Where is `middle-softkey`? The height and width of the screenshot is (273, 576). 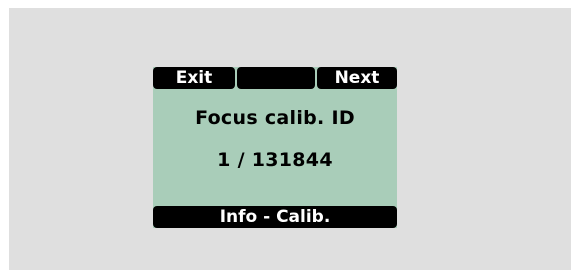 middle-softkey is located at coordinates (276, 78).